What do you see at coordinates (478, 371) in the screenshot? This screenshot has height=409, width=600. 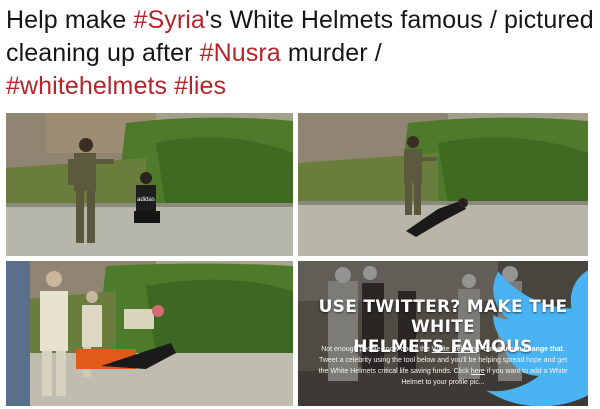 I see `click-here-link: here` at bounding box center [478, 371].